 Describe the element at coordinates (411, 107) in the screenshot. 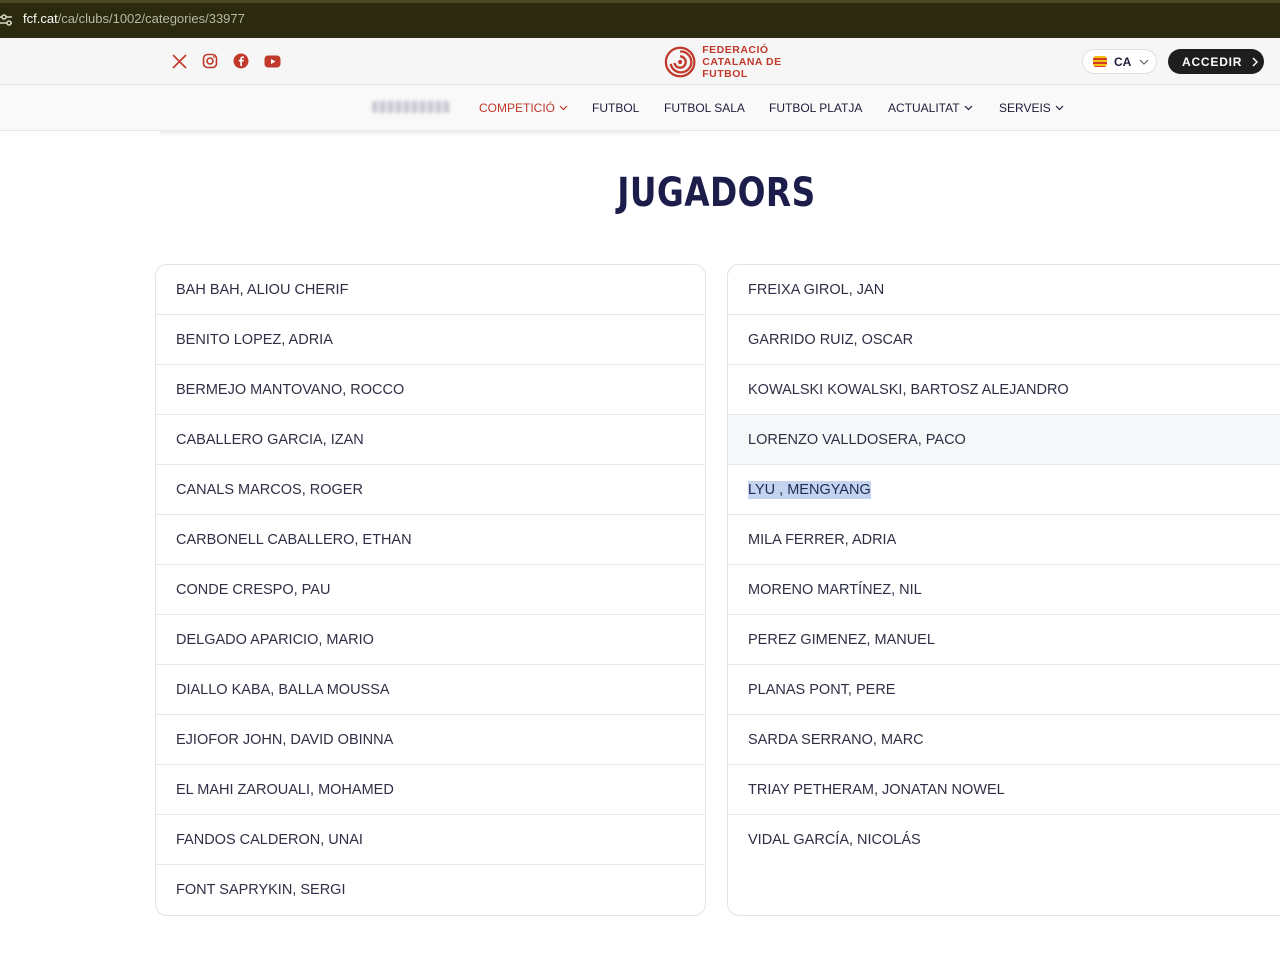

I see `blurred-nav-item` at that location.